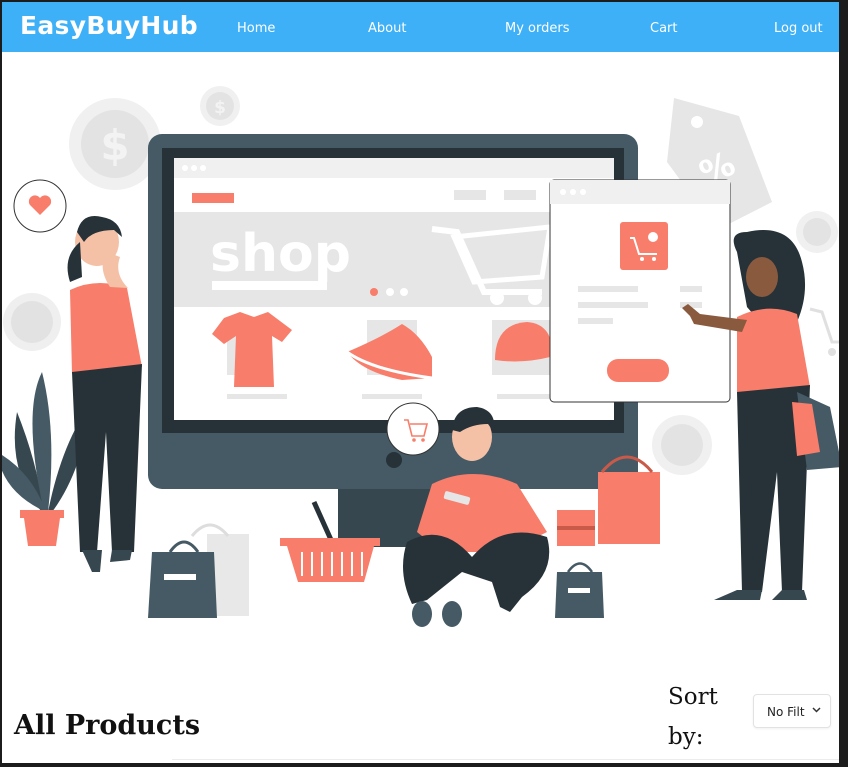 The width and height of the screenshot is (848, 767). What do you see at coordinates (256, 28) in the screenshot?
I see `nav-home-link: Home` at bounding box center [256, 28].